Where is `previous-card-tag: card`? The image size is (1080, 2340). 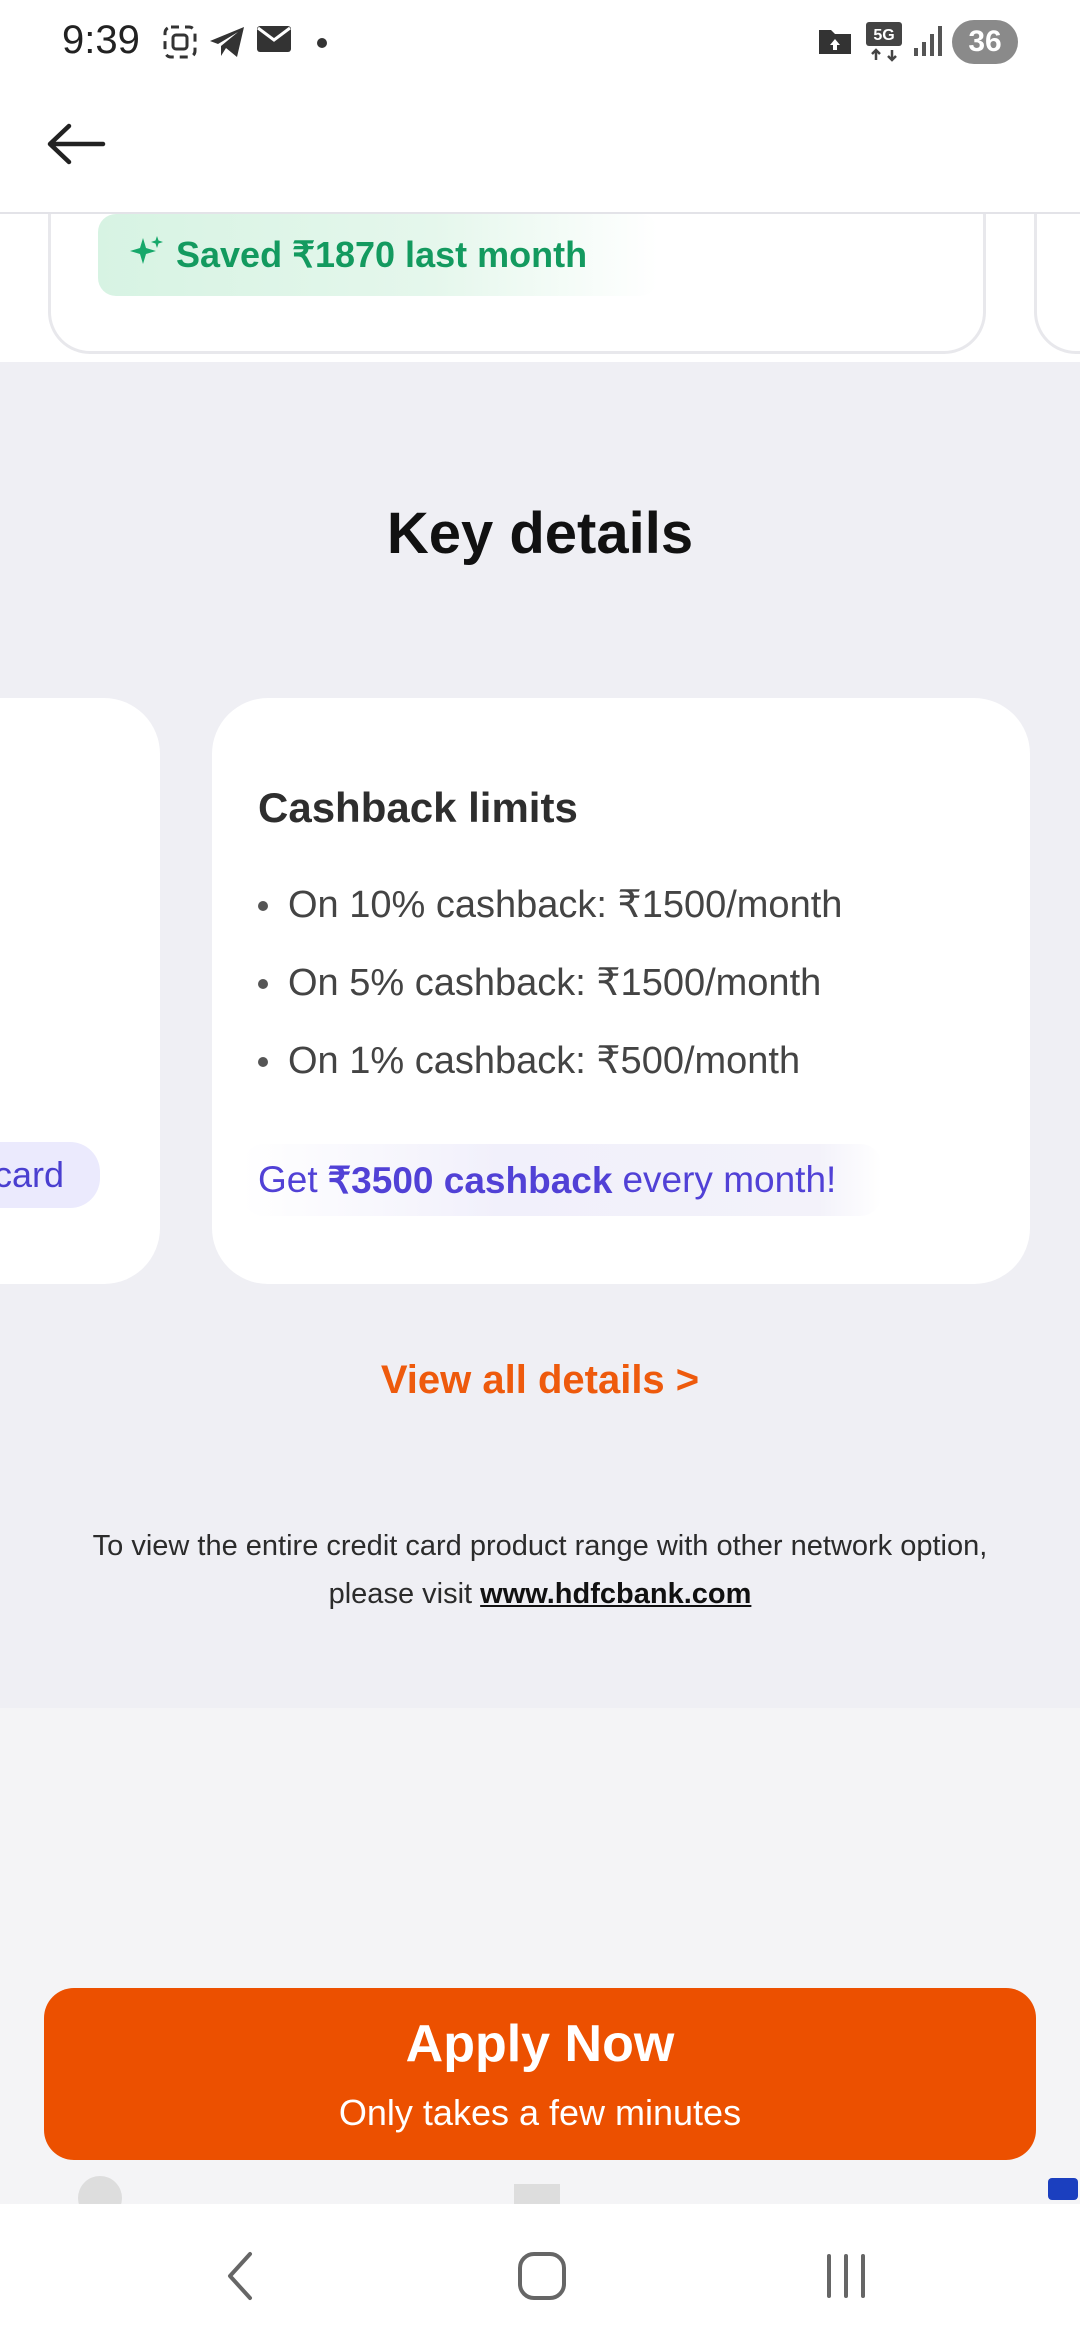
previous-card-tag: card is located at coordinates (50, 1175).